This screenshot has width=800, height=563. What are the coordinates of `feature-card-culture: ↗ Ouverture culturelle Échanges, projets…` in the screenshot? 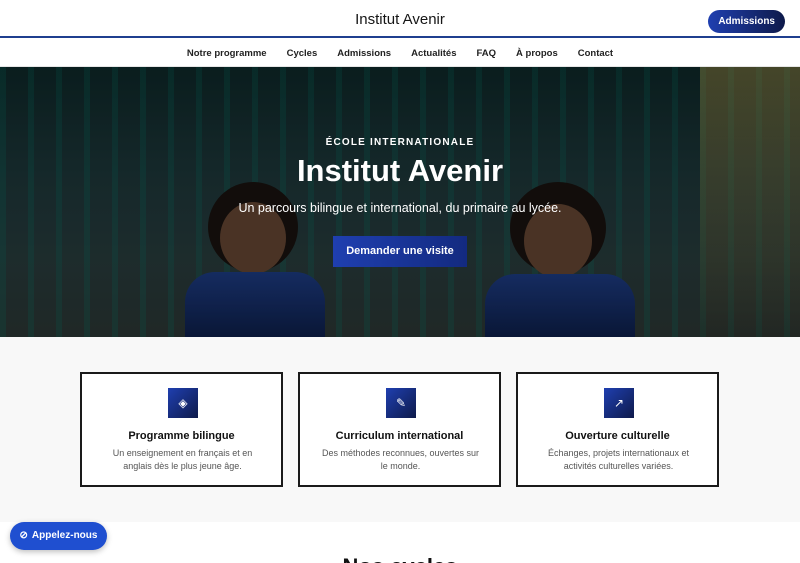 It's located at (617, 429).